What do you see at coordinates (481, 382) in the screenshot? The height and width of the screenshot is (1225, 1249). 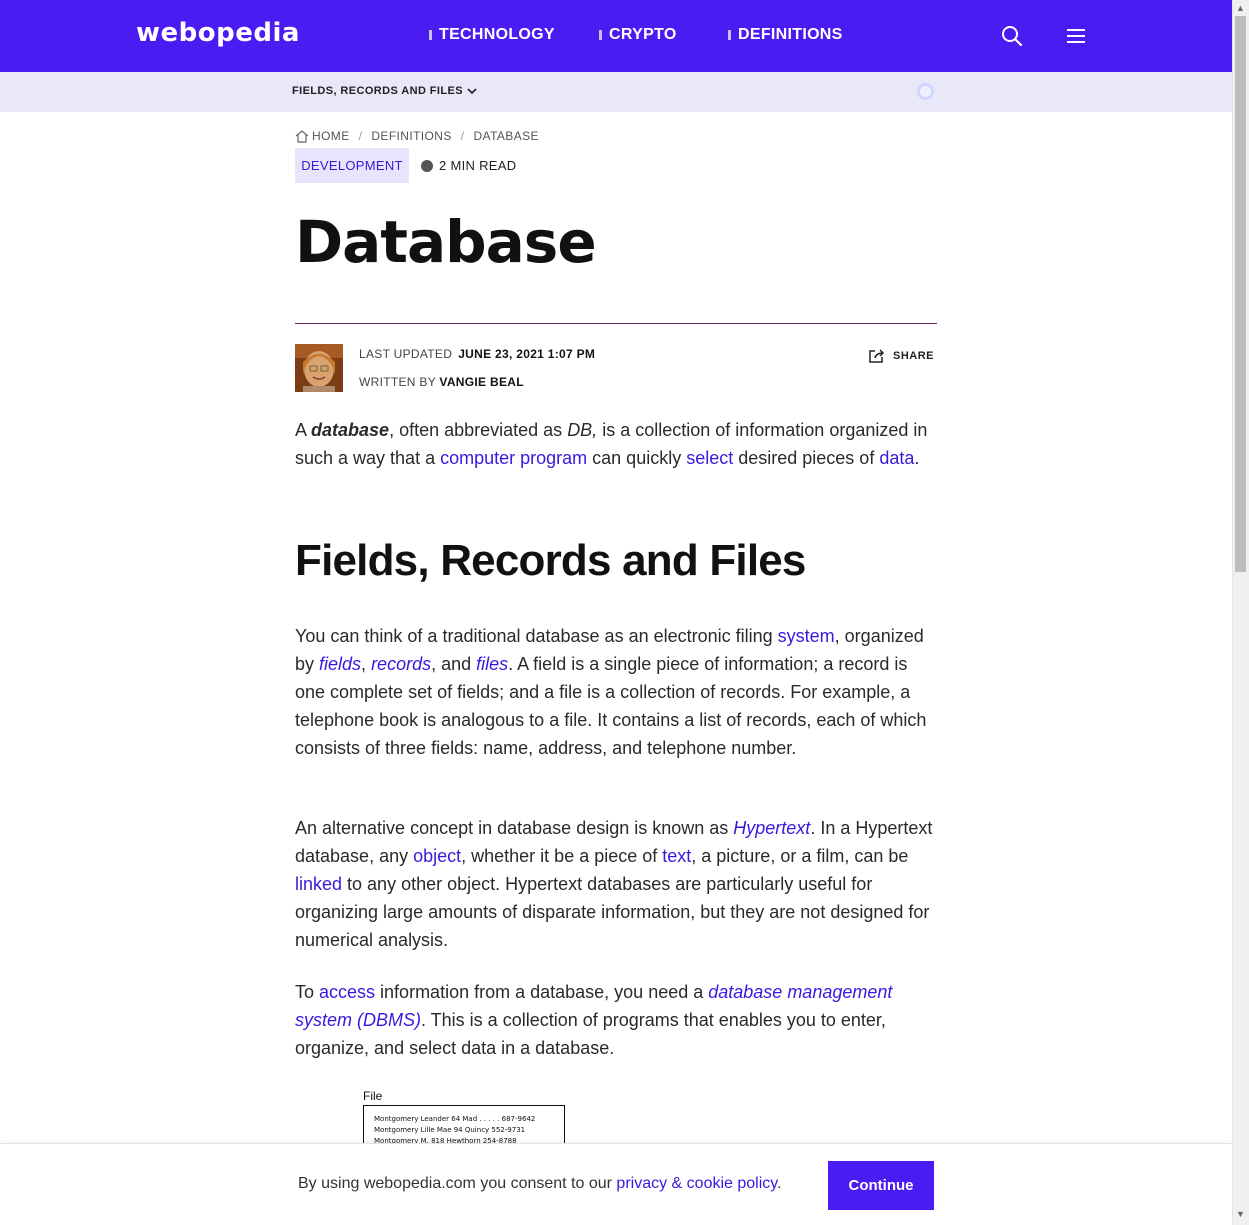 I see `author-name: VANGIE BEAL` at bounding box center [481, 382].